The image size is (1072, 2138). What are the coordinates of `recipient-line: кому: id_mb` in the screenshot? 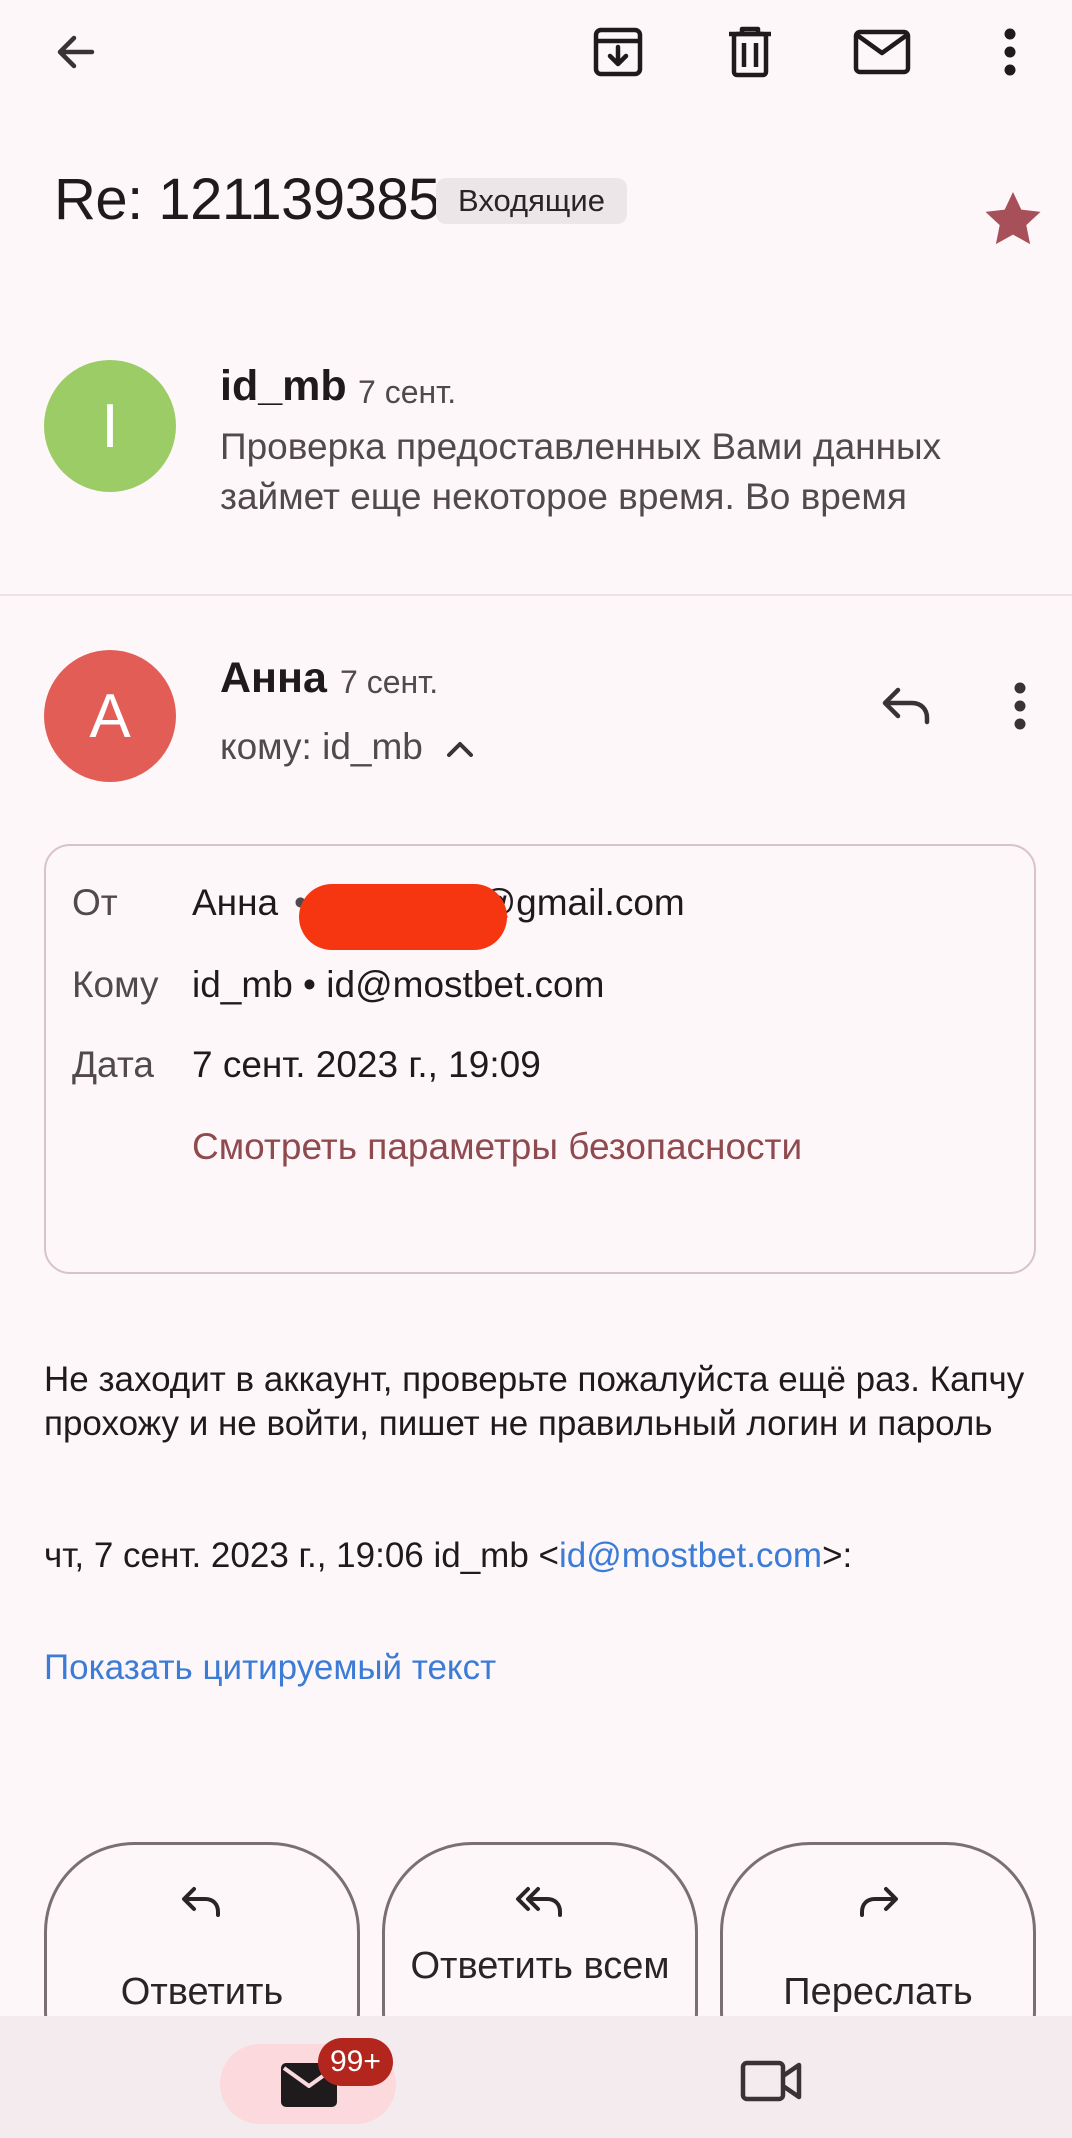 It's located at (347, 747).